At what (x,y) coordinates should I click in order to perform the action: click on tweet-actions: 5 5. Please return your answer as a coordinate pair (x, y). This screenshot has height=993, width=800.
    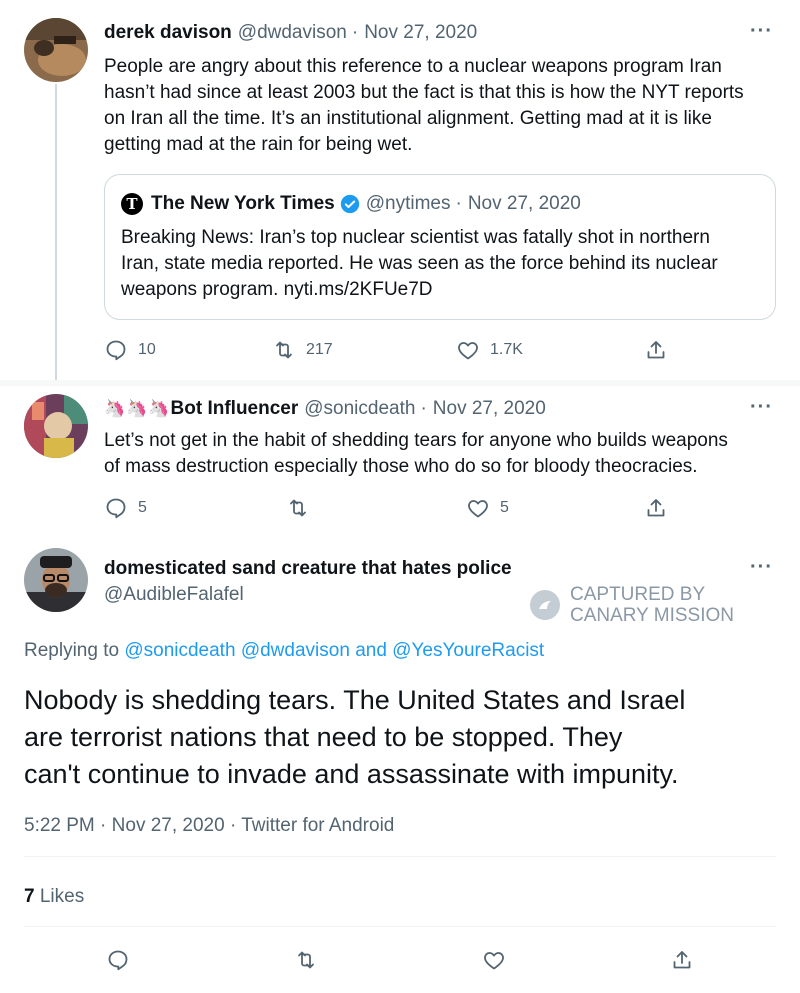
    Looking at the image, I should click on (400, 508).